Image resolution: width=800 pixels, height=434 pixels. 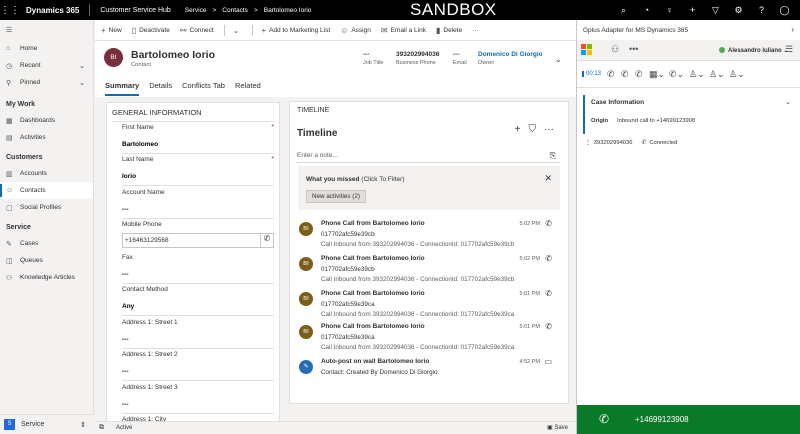 I want to click on agent-status: Alessandro Iuliano ⌄, so click(x=753, y=50).